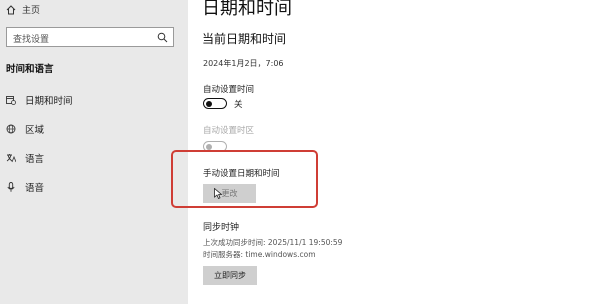 This screenshot has height=304, width=600. I want to click on page-title: 日期和时间, so click(247, 9).